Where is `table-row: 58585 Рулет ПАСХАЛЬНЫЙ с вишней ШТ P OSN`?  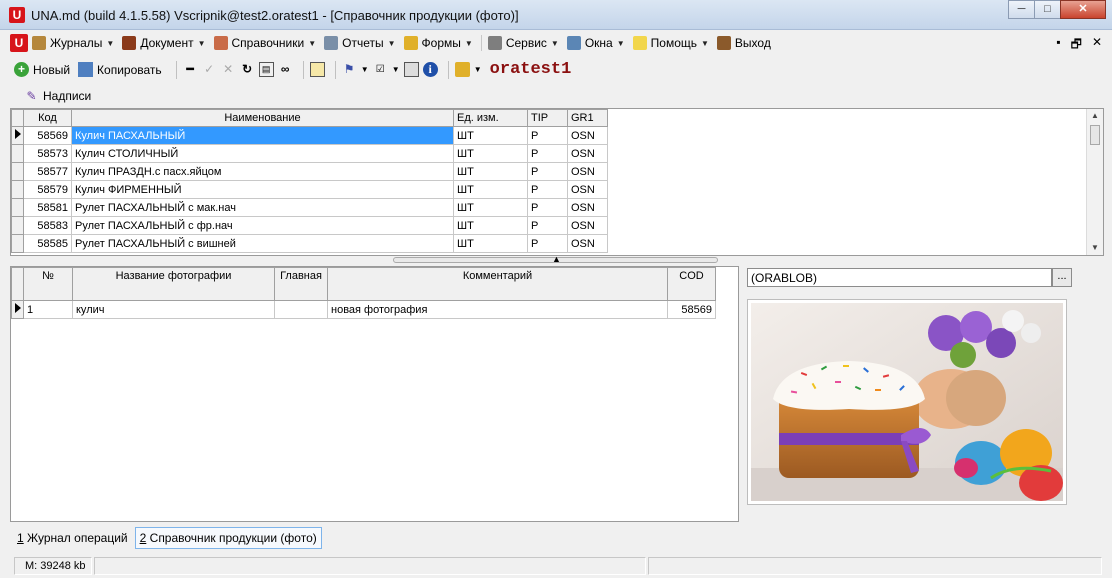 table-row: 58585 Рулет ПАСХАЛЬНЫЙ с вишней ШТ P OSN is located at coordinates (309, 243).